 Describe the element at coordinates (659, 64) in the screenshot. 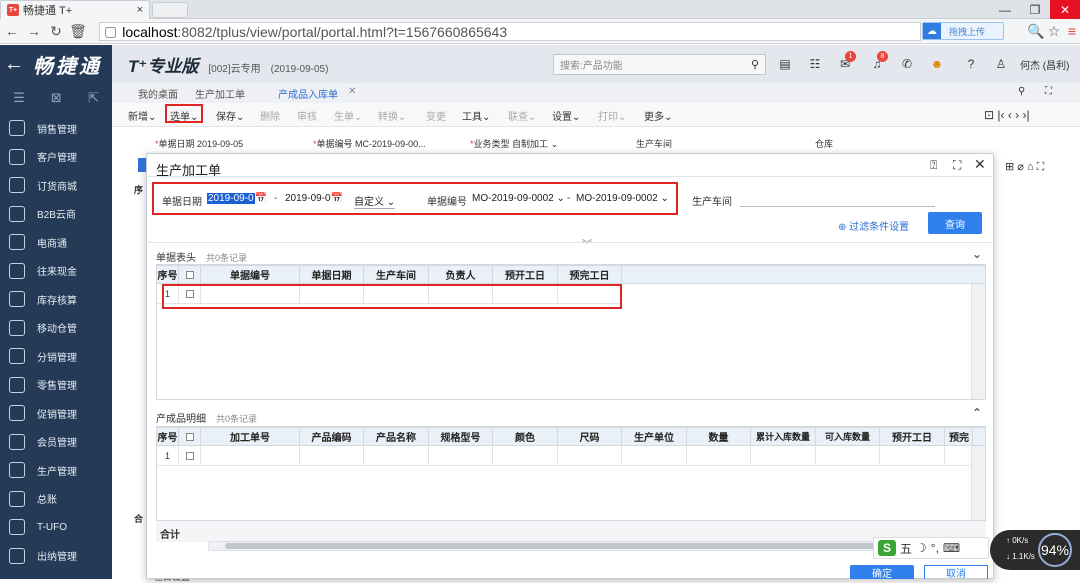

I see `function-search-input: 搜索:产品功能 ⚲` at that location.